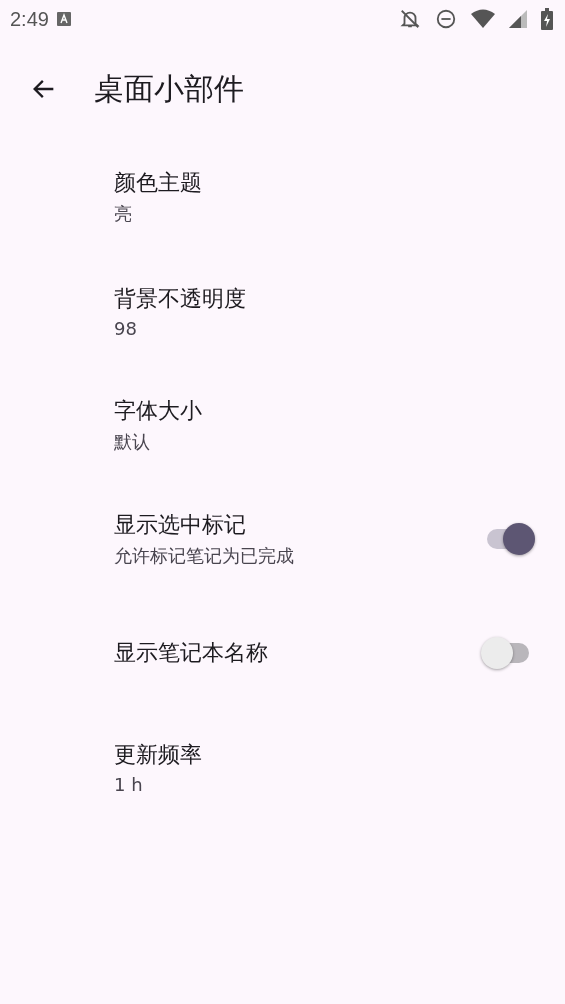  Describe the element at coordinates (132, 442) in the screenshot. I see `setting-summary: 默认` at that location.